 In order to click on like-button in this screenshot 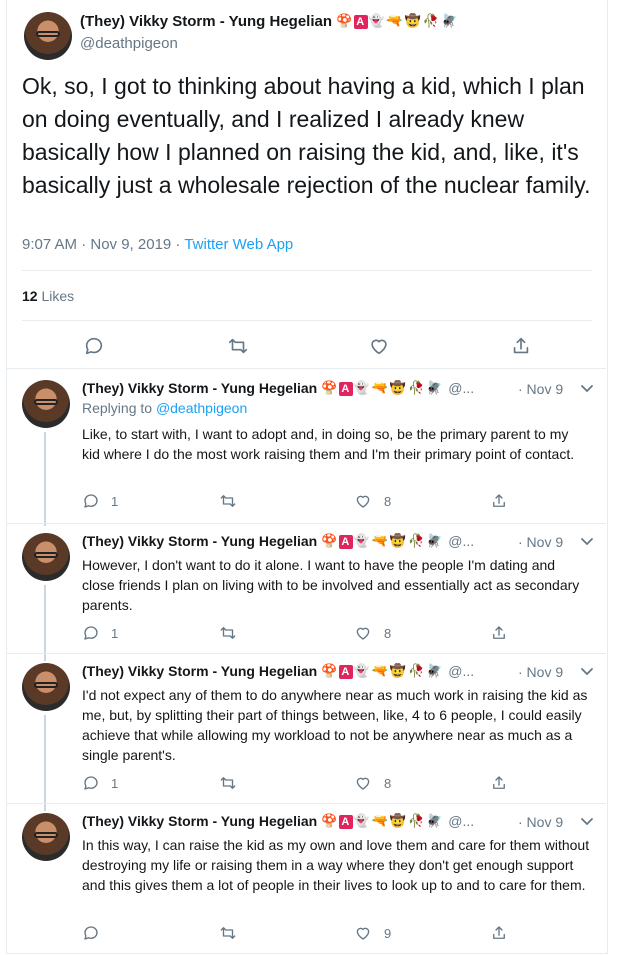, I will do `click(379, 346)`.